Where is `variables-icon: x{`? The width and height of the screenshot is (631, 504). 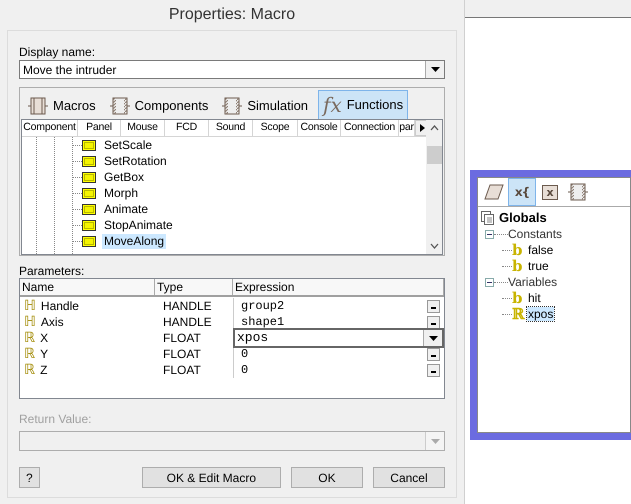 variables-icon: x{ is located at coordinates (522, 192).